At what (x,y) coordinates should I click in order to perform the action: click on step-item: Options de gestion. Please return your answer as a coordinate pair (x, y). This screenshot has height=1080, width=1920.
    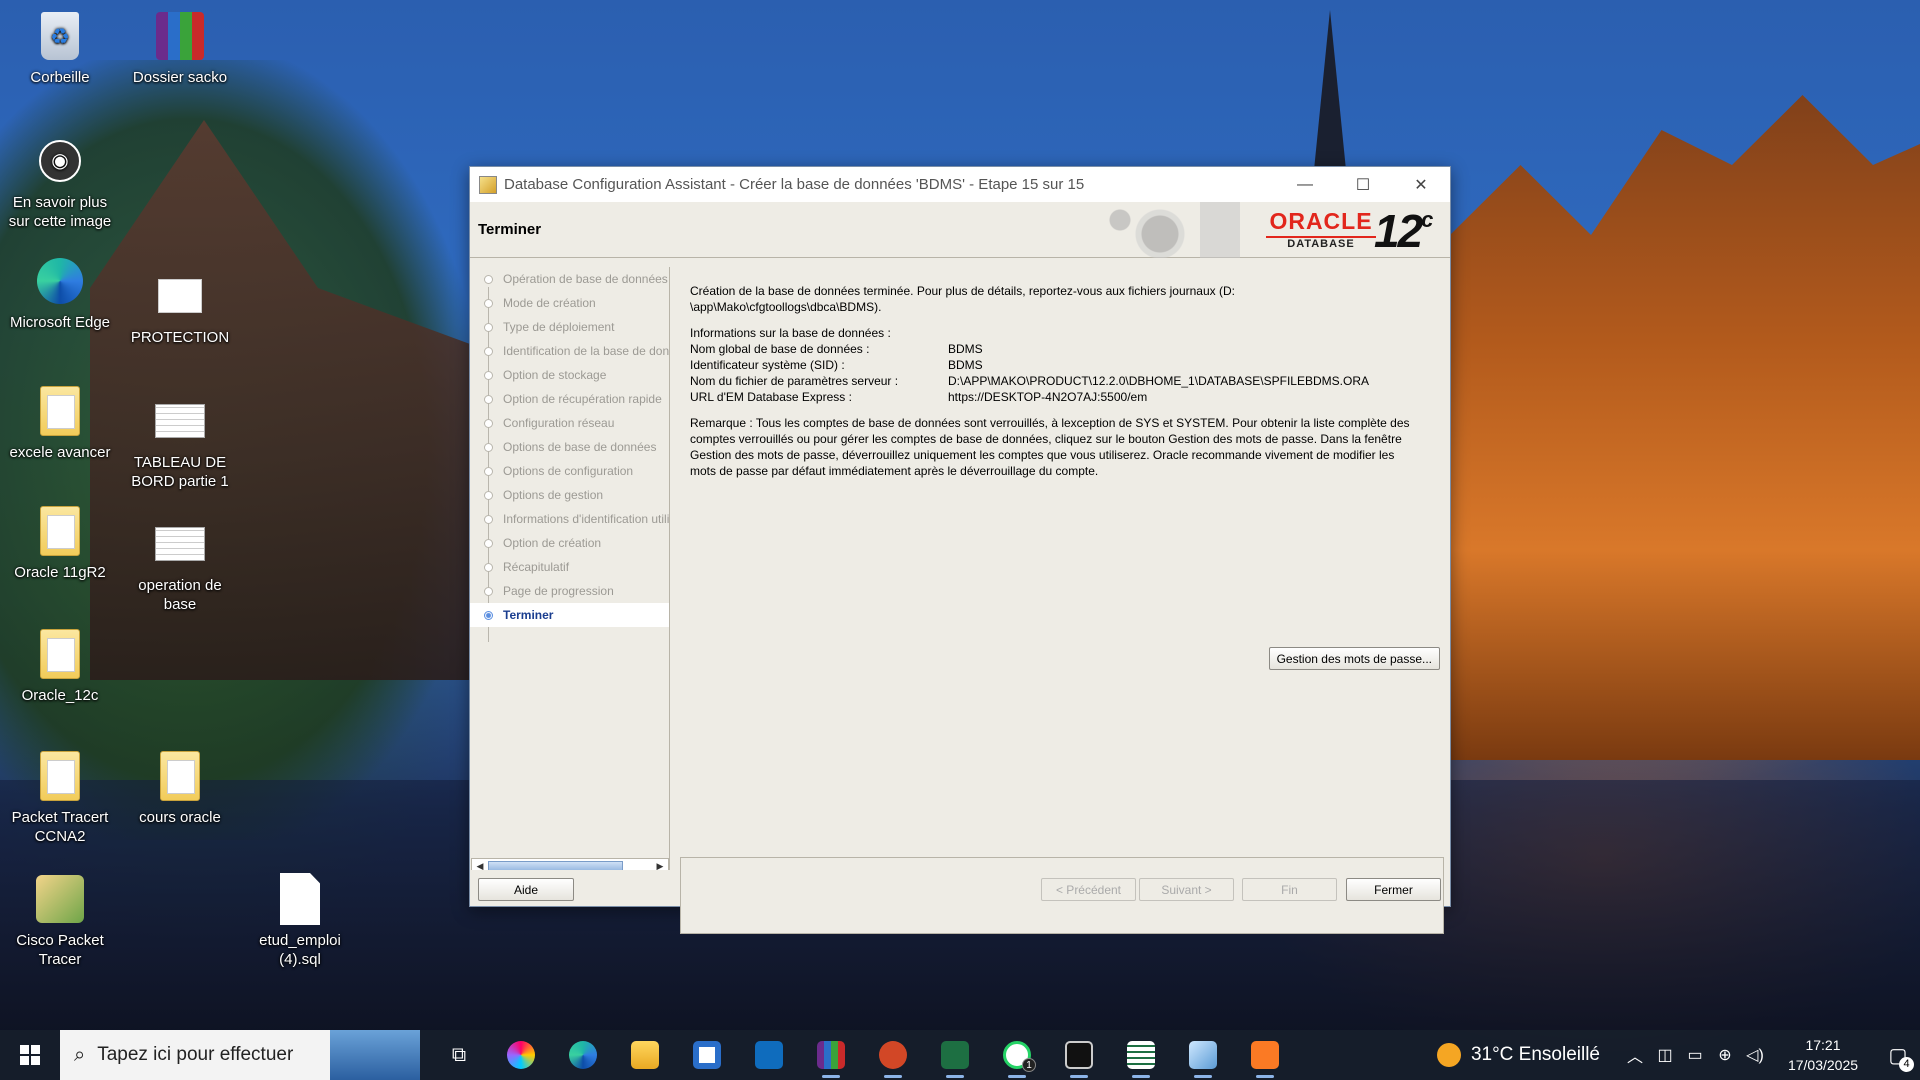
    Looking at the image, I should click on (569, 495).